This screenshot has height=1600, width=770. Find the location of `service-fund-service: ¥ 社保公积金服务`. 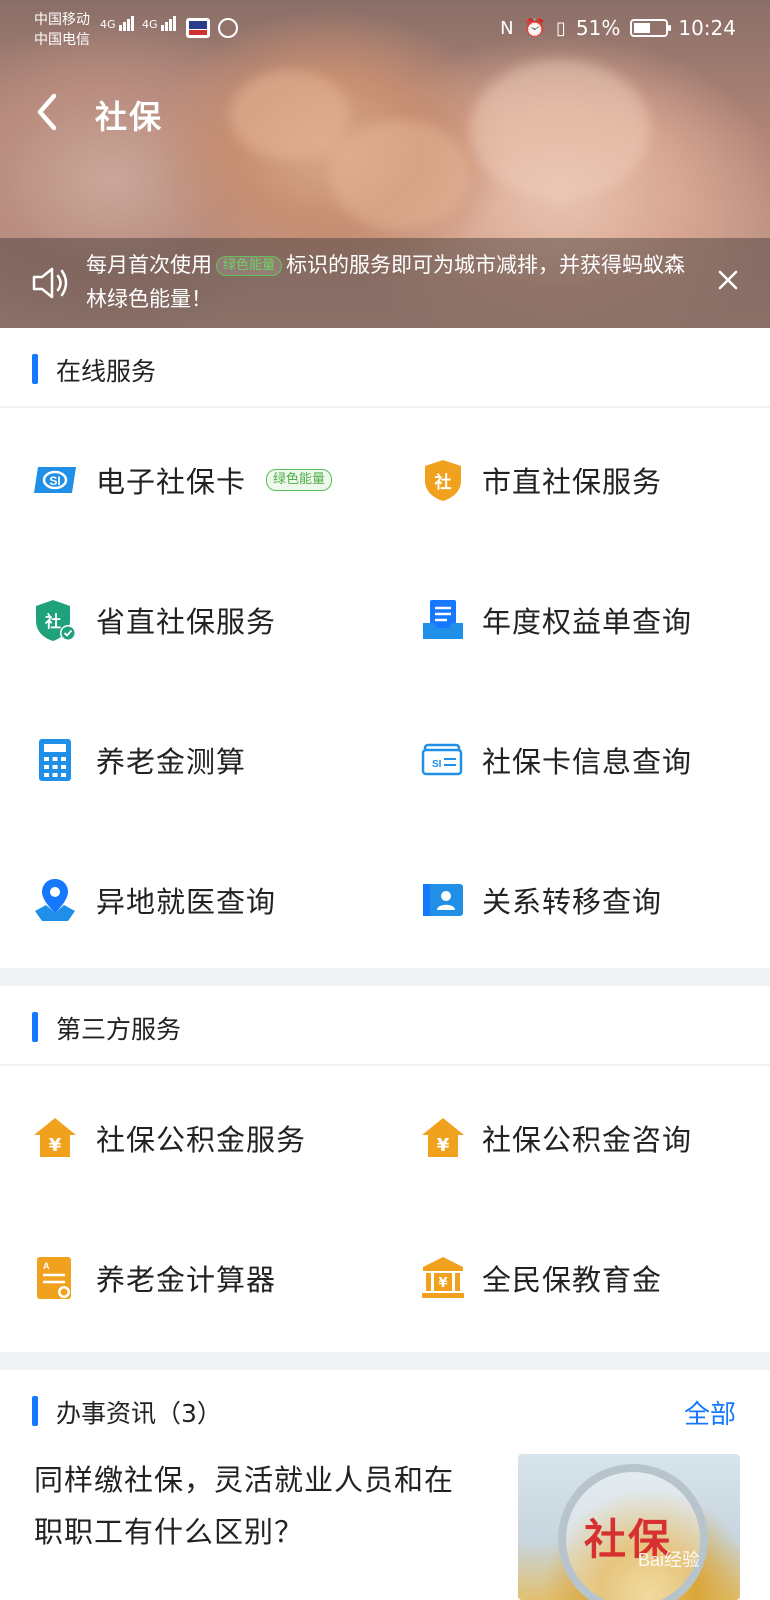

service-fund-service: ¥ 社保公积金服务 is located at coordinates (192, 1138).